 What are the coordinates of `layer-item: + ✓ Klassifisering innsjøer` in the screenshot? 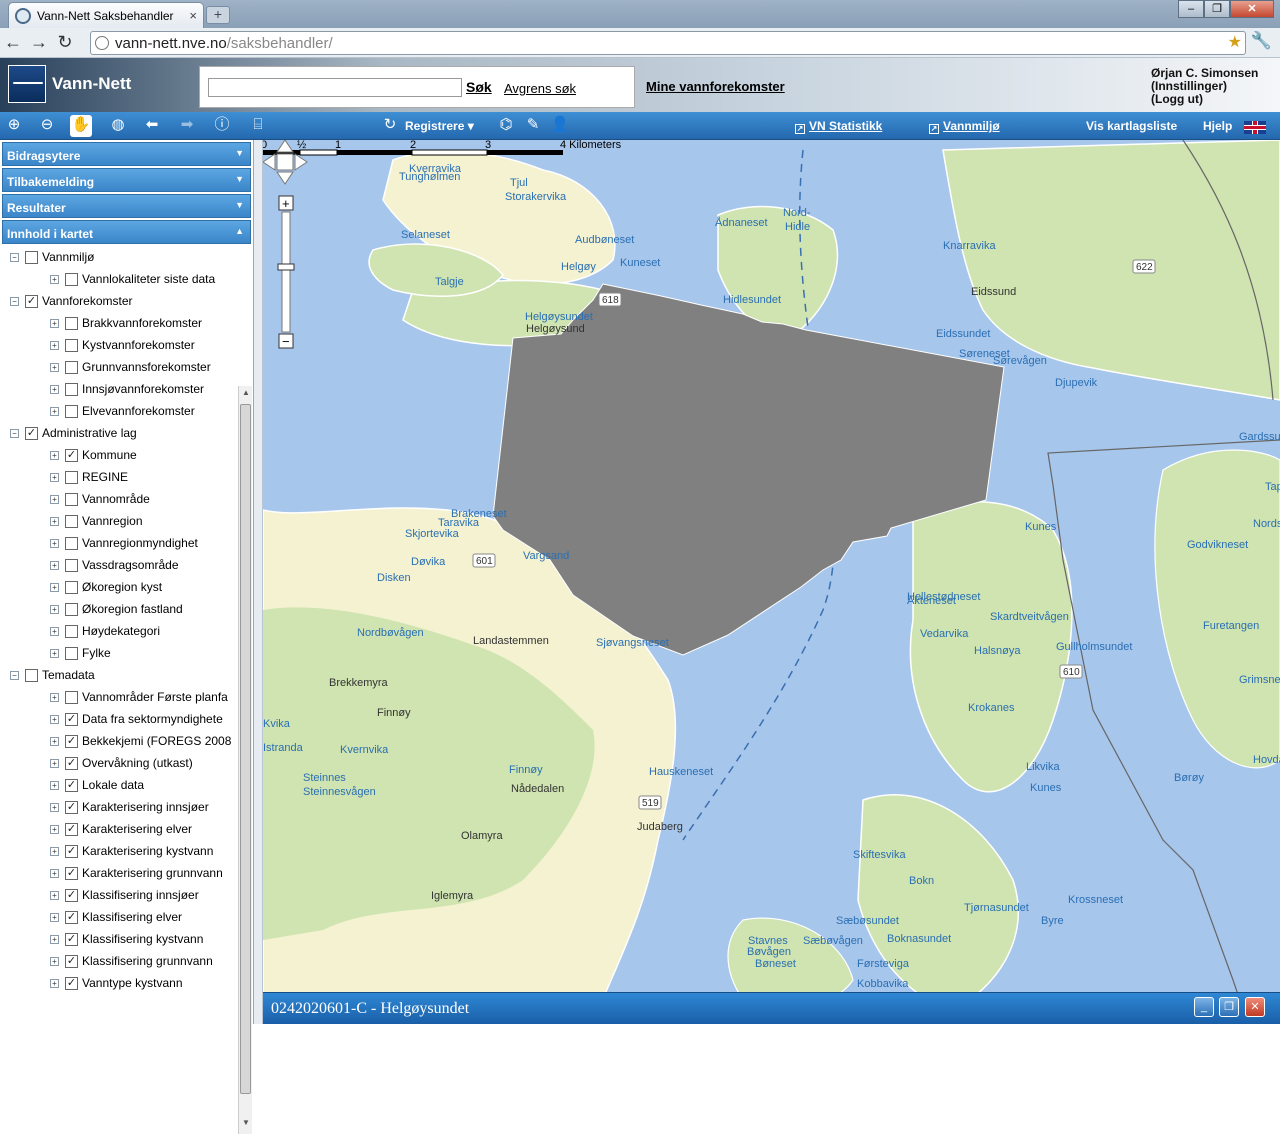 It's located at (127, 895).